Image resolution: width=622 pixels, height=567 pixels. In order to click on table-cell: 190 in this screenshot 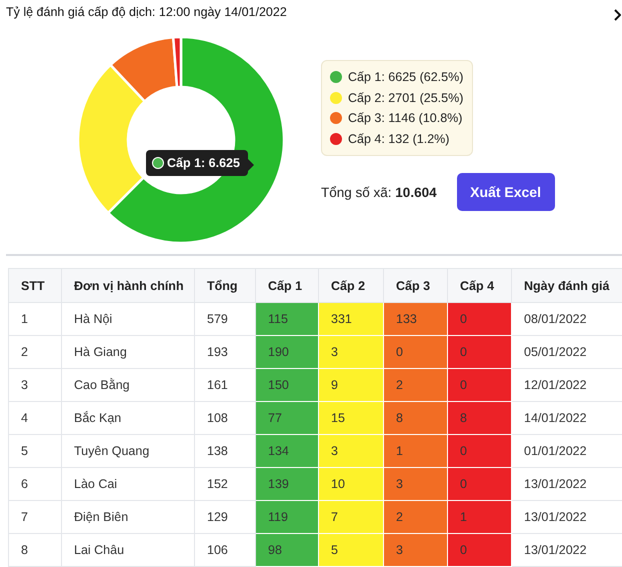, I will do `click(287, 352)`.